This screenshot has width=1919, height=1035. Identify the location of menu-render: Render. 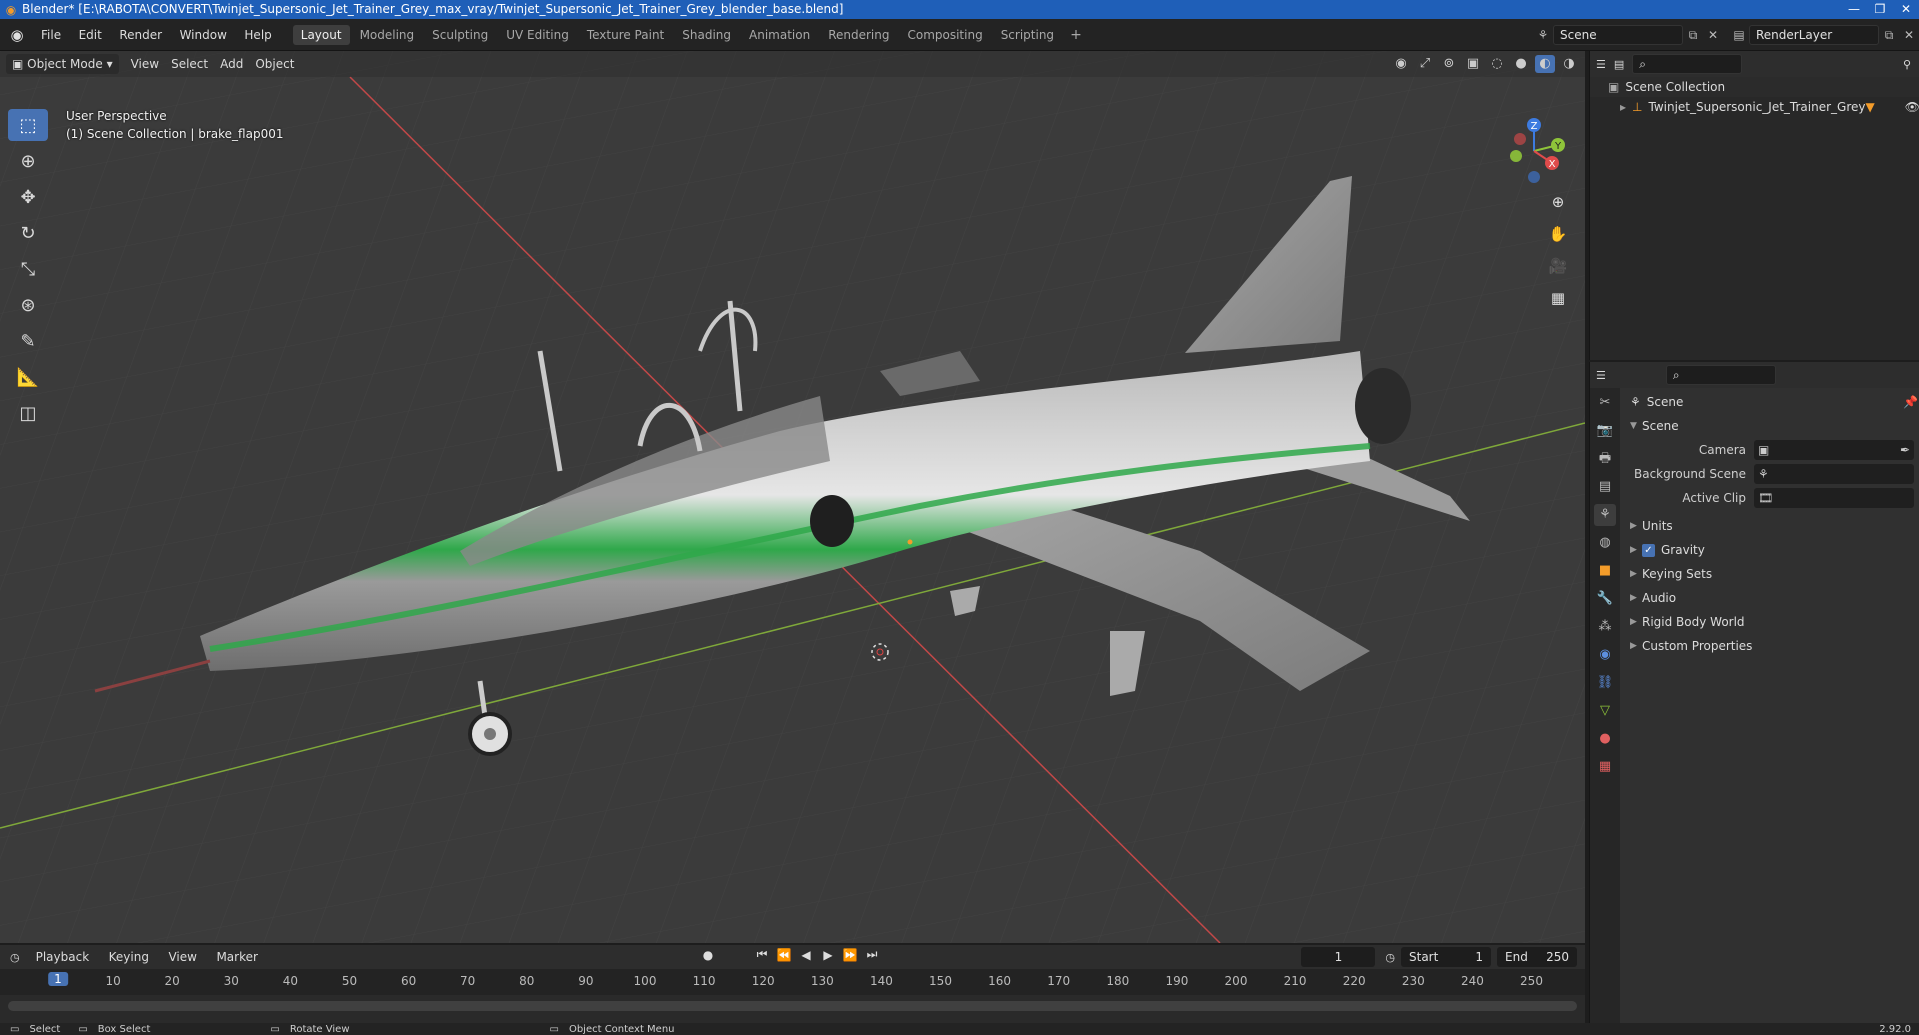
(140, 35).